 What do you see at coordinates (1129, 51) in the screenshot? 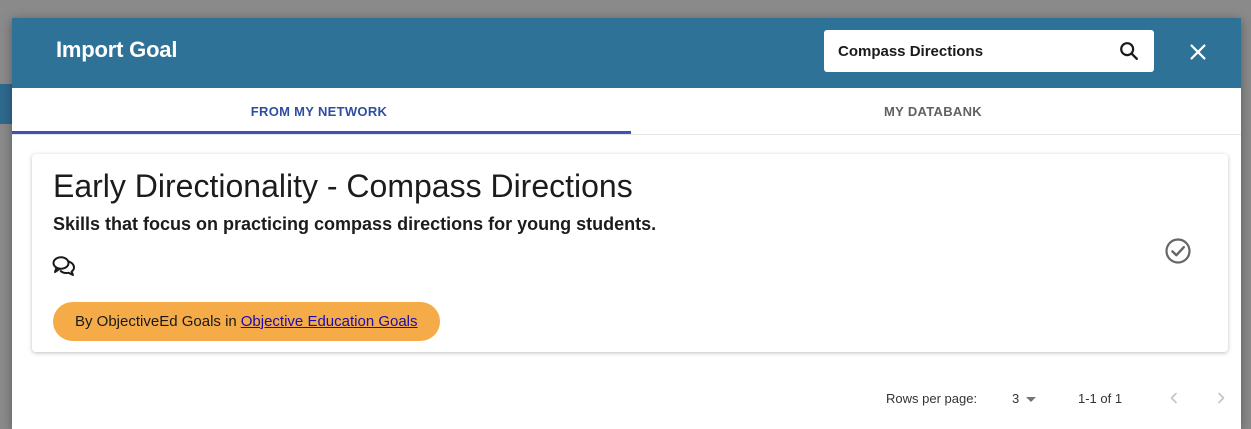
I see `search-icon` at bounding box center [1129, 51].